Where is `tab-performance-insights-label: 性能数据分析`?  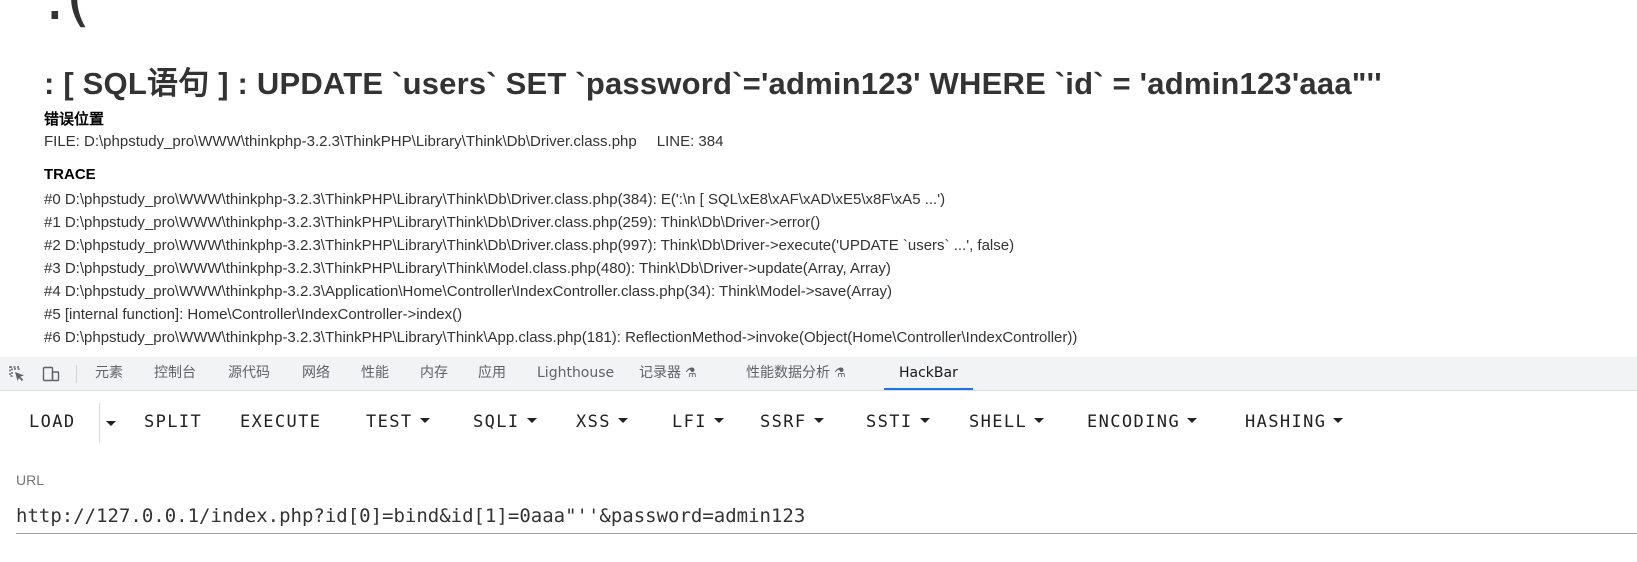
tab-performance-insights-label: 性能数据分析 is located at coordinates (788, 373).